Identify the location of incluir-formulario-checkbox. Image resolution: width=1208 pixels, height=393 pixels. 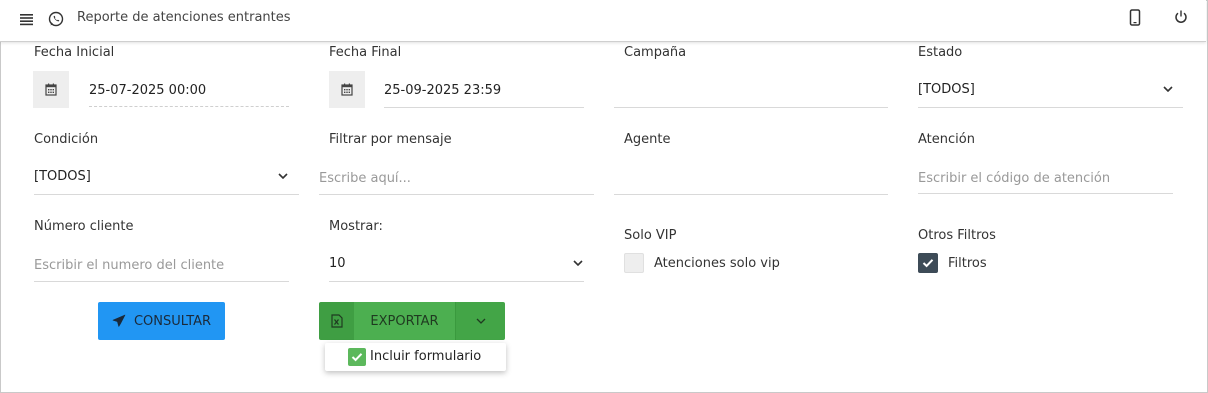
(357, 357).